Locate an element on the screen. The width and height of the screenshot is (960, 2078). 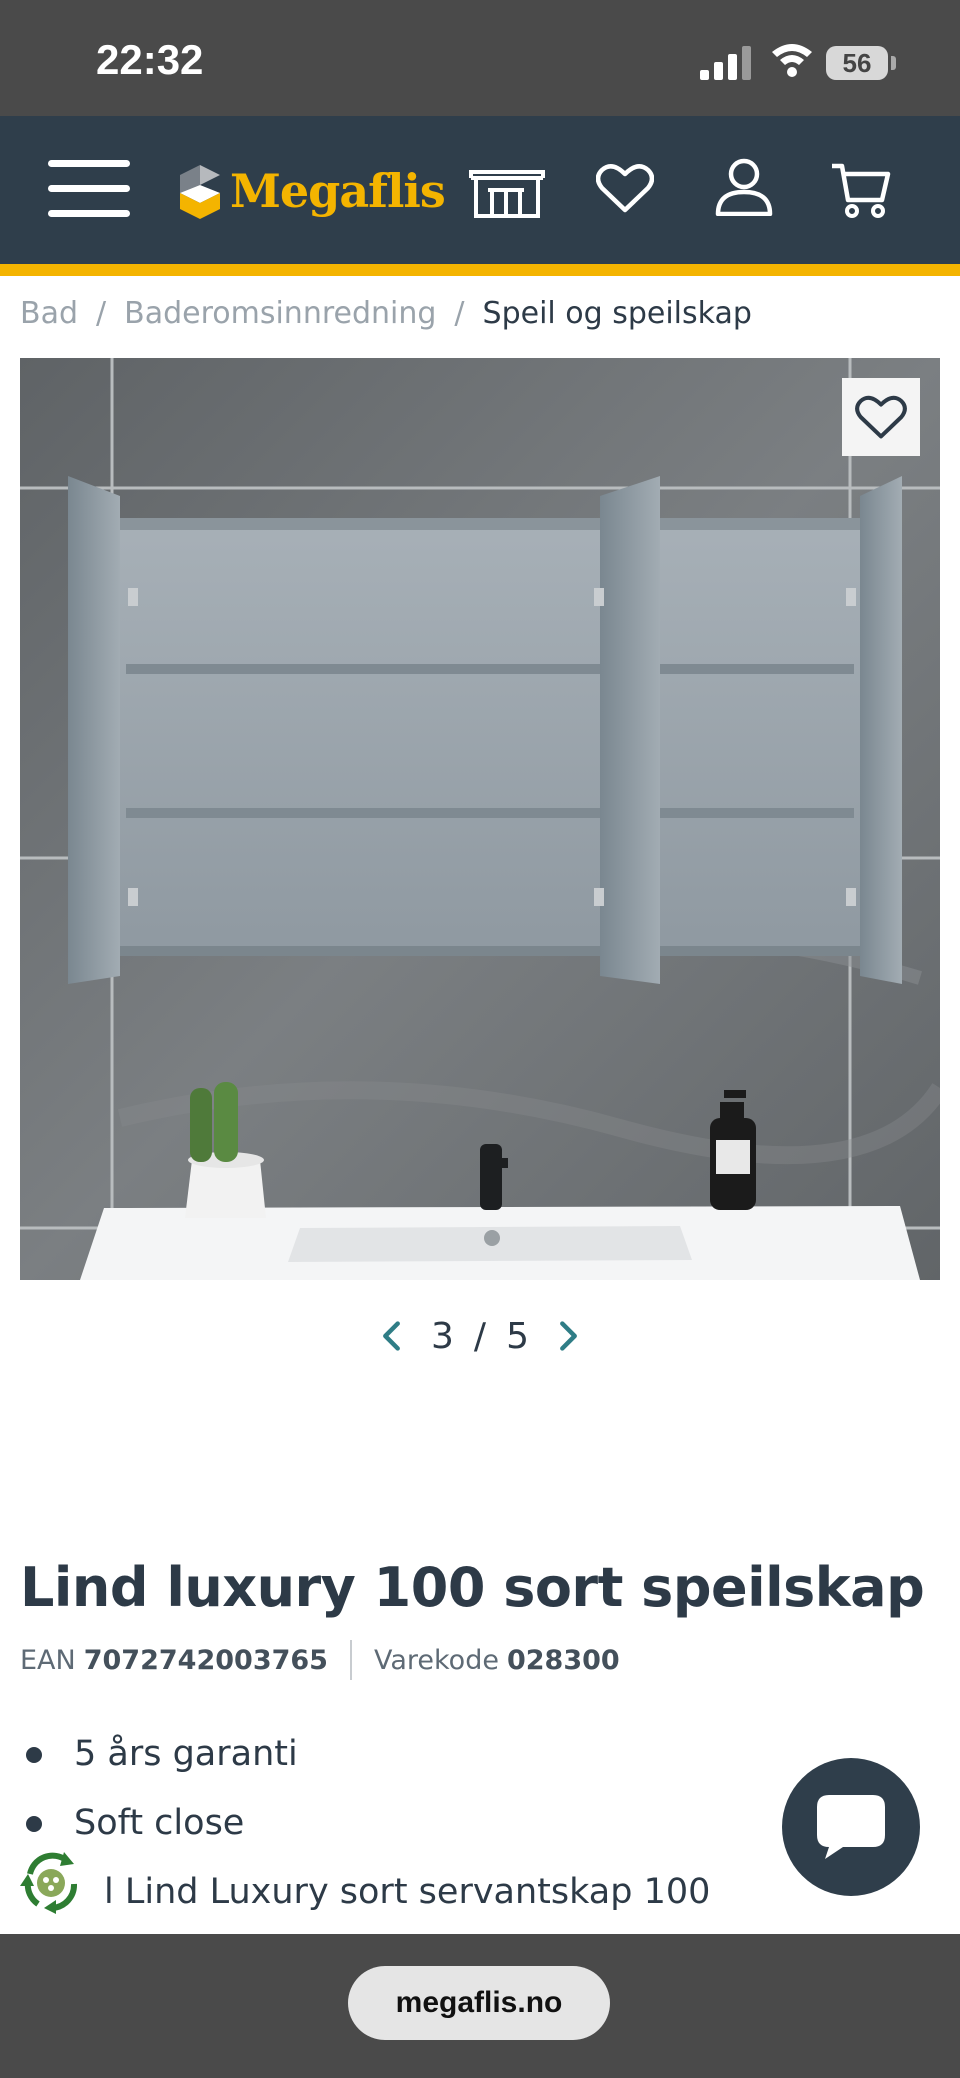
browser-bottom-bar: megaflis.no is located at coordinates (480, 2006).